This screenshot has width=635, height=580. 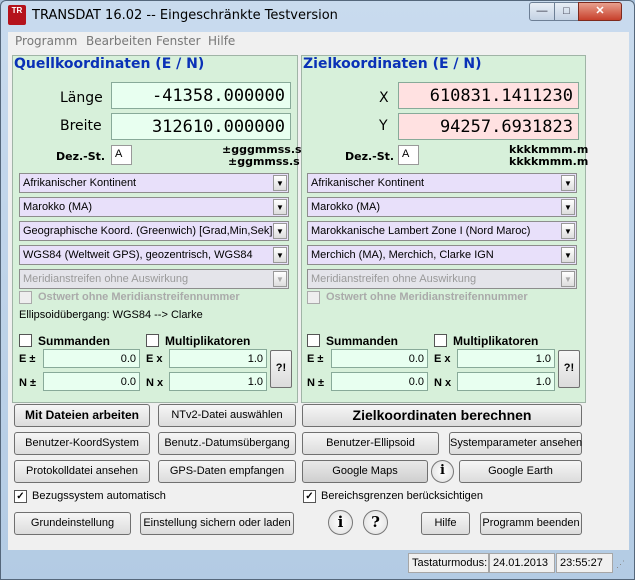 I want to click on target-summanden-checkbox, so click(x=313, y=340).